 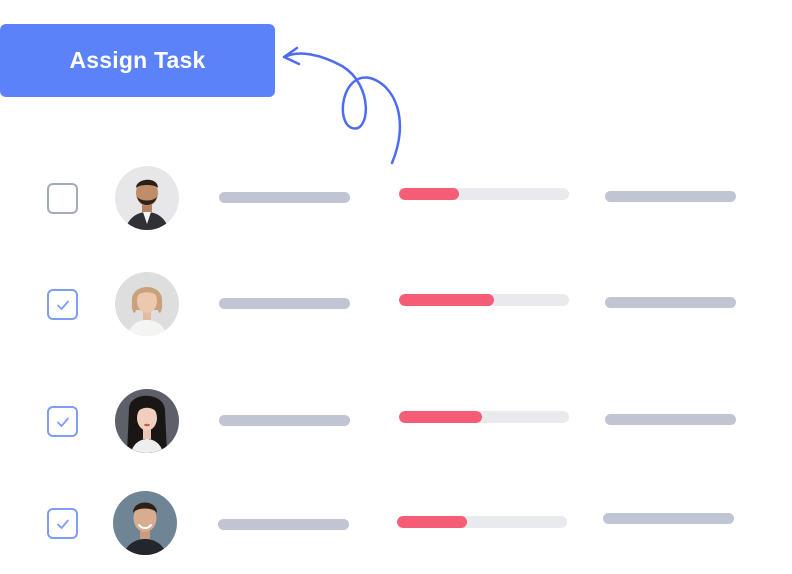 What do you see at coordinates (137, 60) in the screenshot?
I see `assign-task-button: Assign Task` at bounding box center [137, 60].